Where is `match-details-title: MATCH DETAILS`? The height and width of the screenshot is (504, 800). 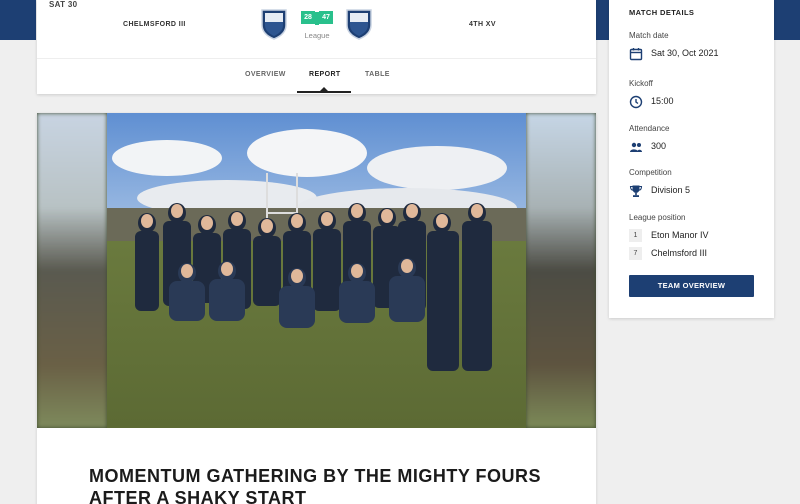
match-details-title: MATCH DETAILS is located at coordinates (662, 12).